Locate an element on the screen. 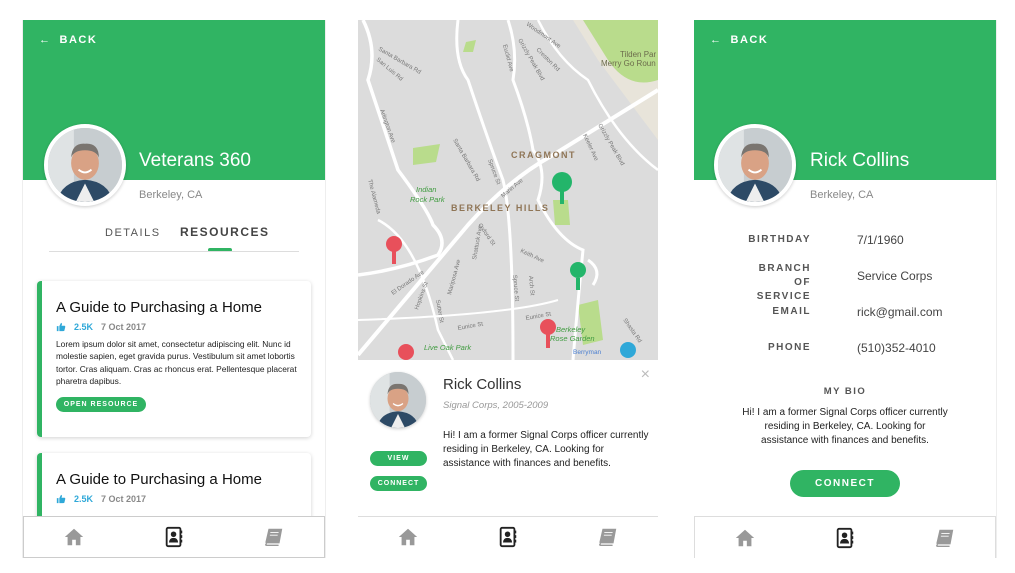  bio-label: MY BIO is located at coordinates (845, 391).